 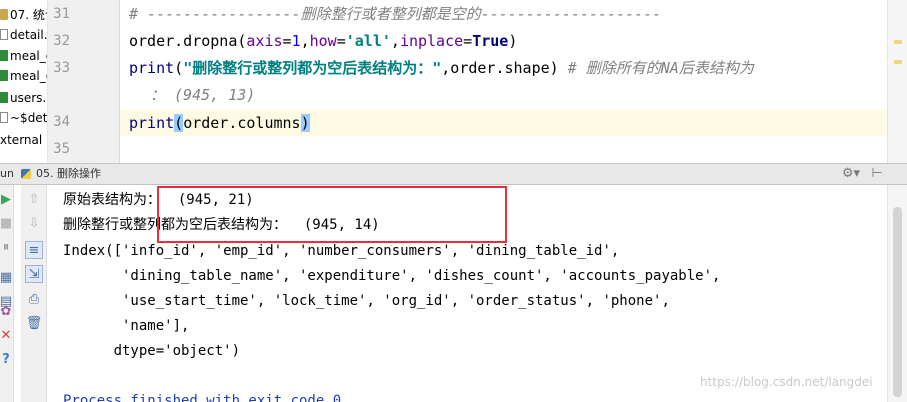 I want to click on tree-item-folder: 07. 统计, so click(x=23, y=15).